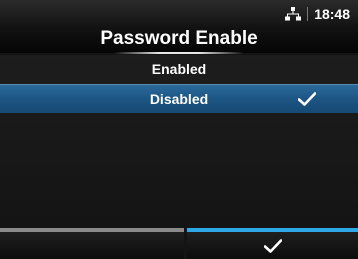  I want to click on check-icon, so click(307, 99).